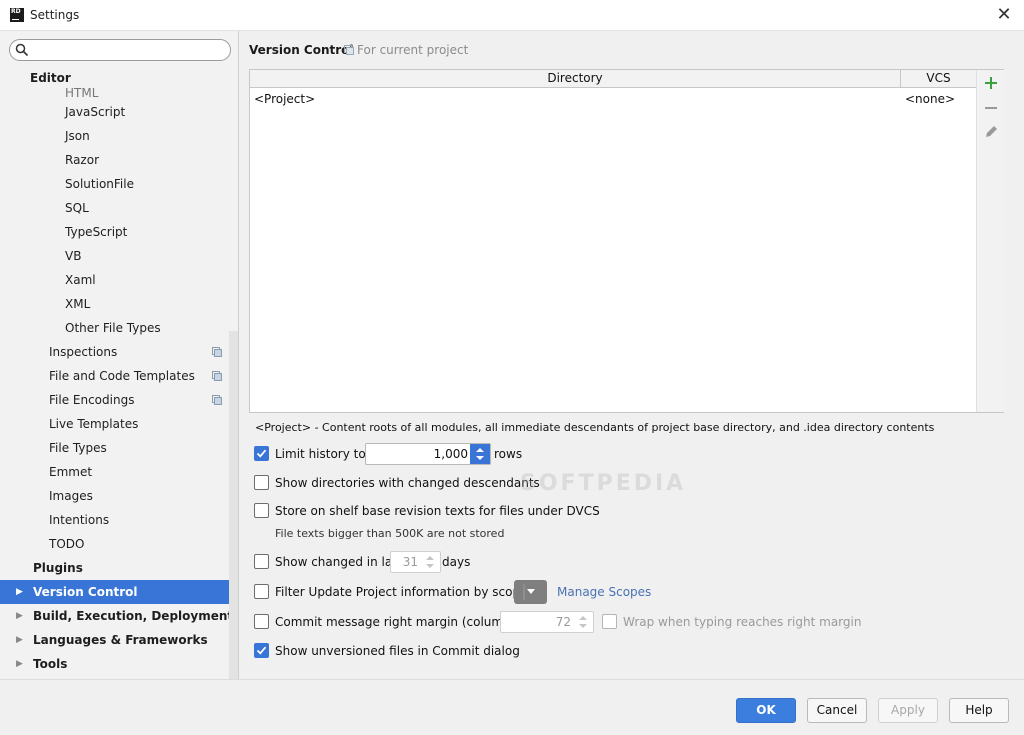 The height and width of the screenshot is (735, 1024). I want to click on limit-history-value: 1,000, so click(451, 454).